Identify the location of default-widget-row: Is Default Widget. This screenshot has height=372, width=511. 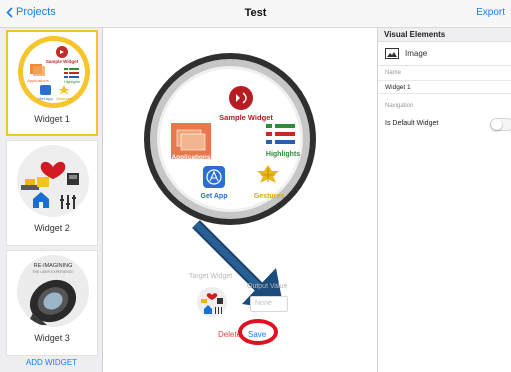
(444, 125).